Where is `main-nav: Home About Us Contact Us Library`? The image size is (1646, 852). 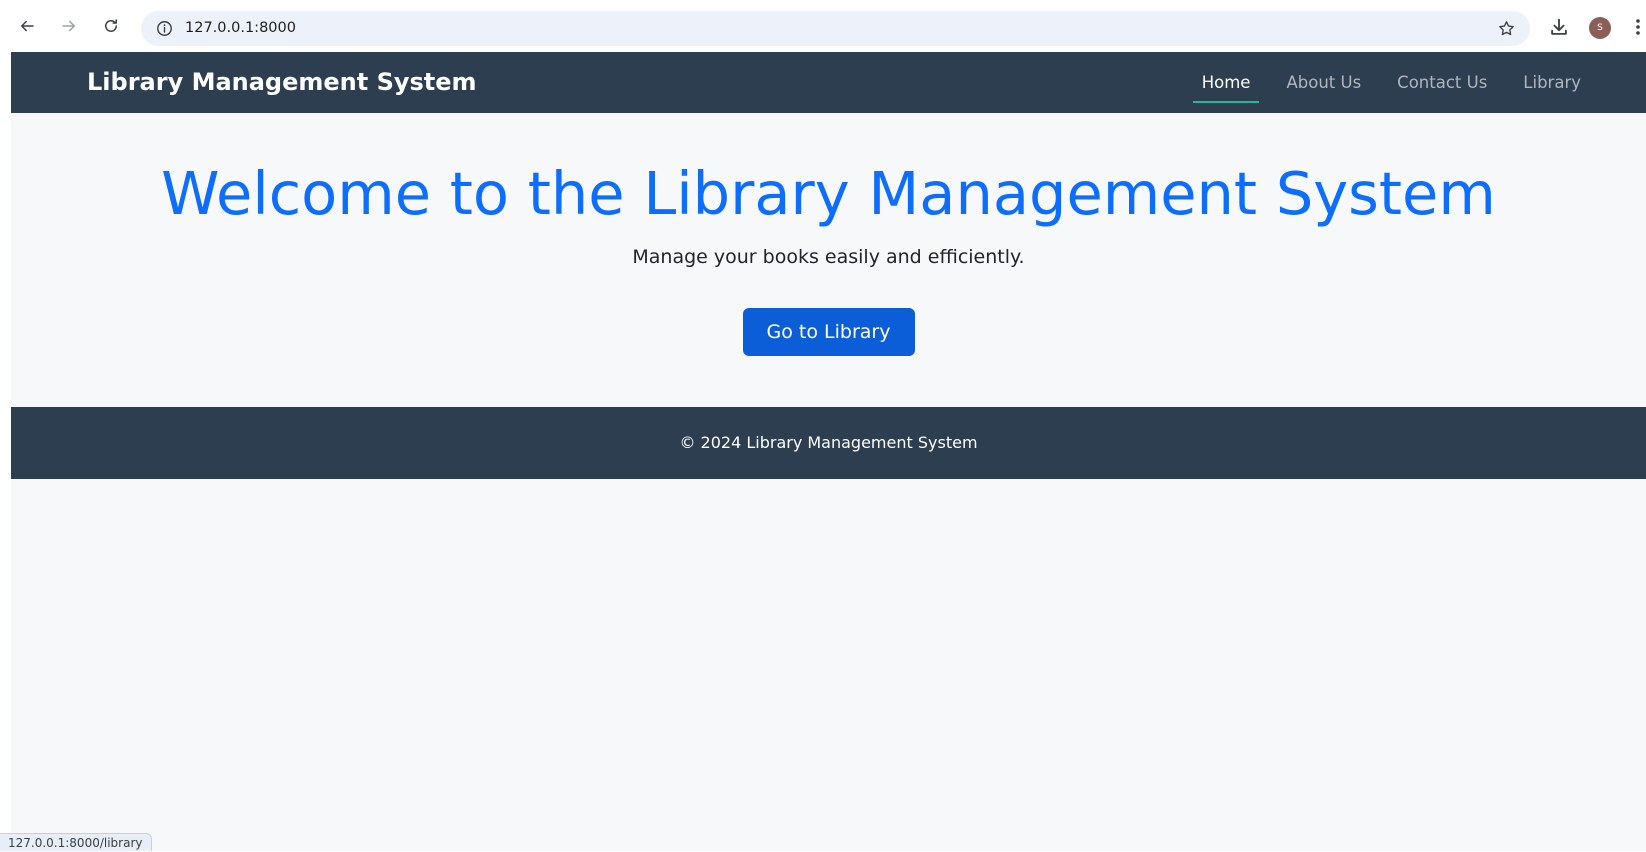
main-nav: Home About Us Contact Us Library is located at coordinates (1391, 82).